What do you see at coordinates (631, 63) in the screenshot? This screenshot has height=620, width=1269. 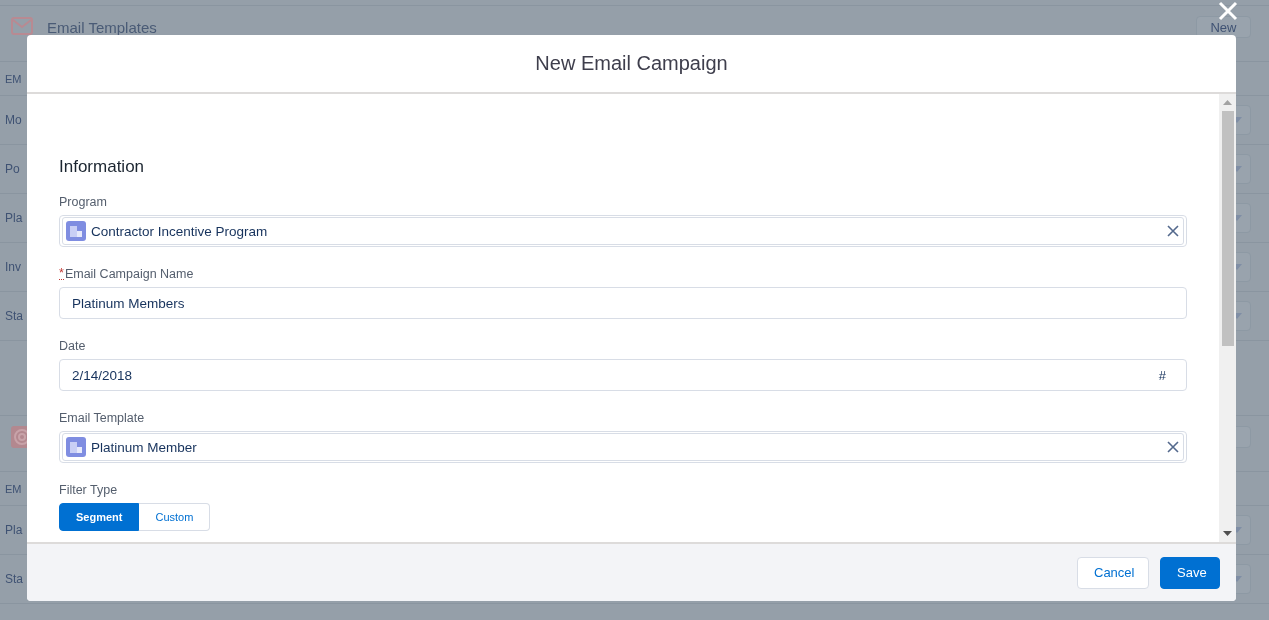 I see `modal-title: New Email Campaign` at bounding box center [631, 63].